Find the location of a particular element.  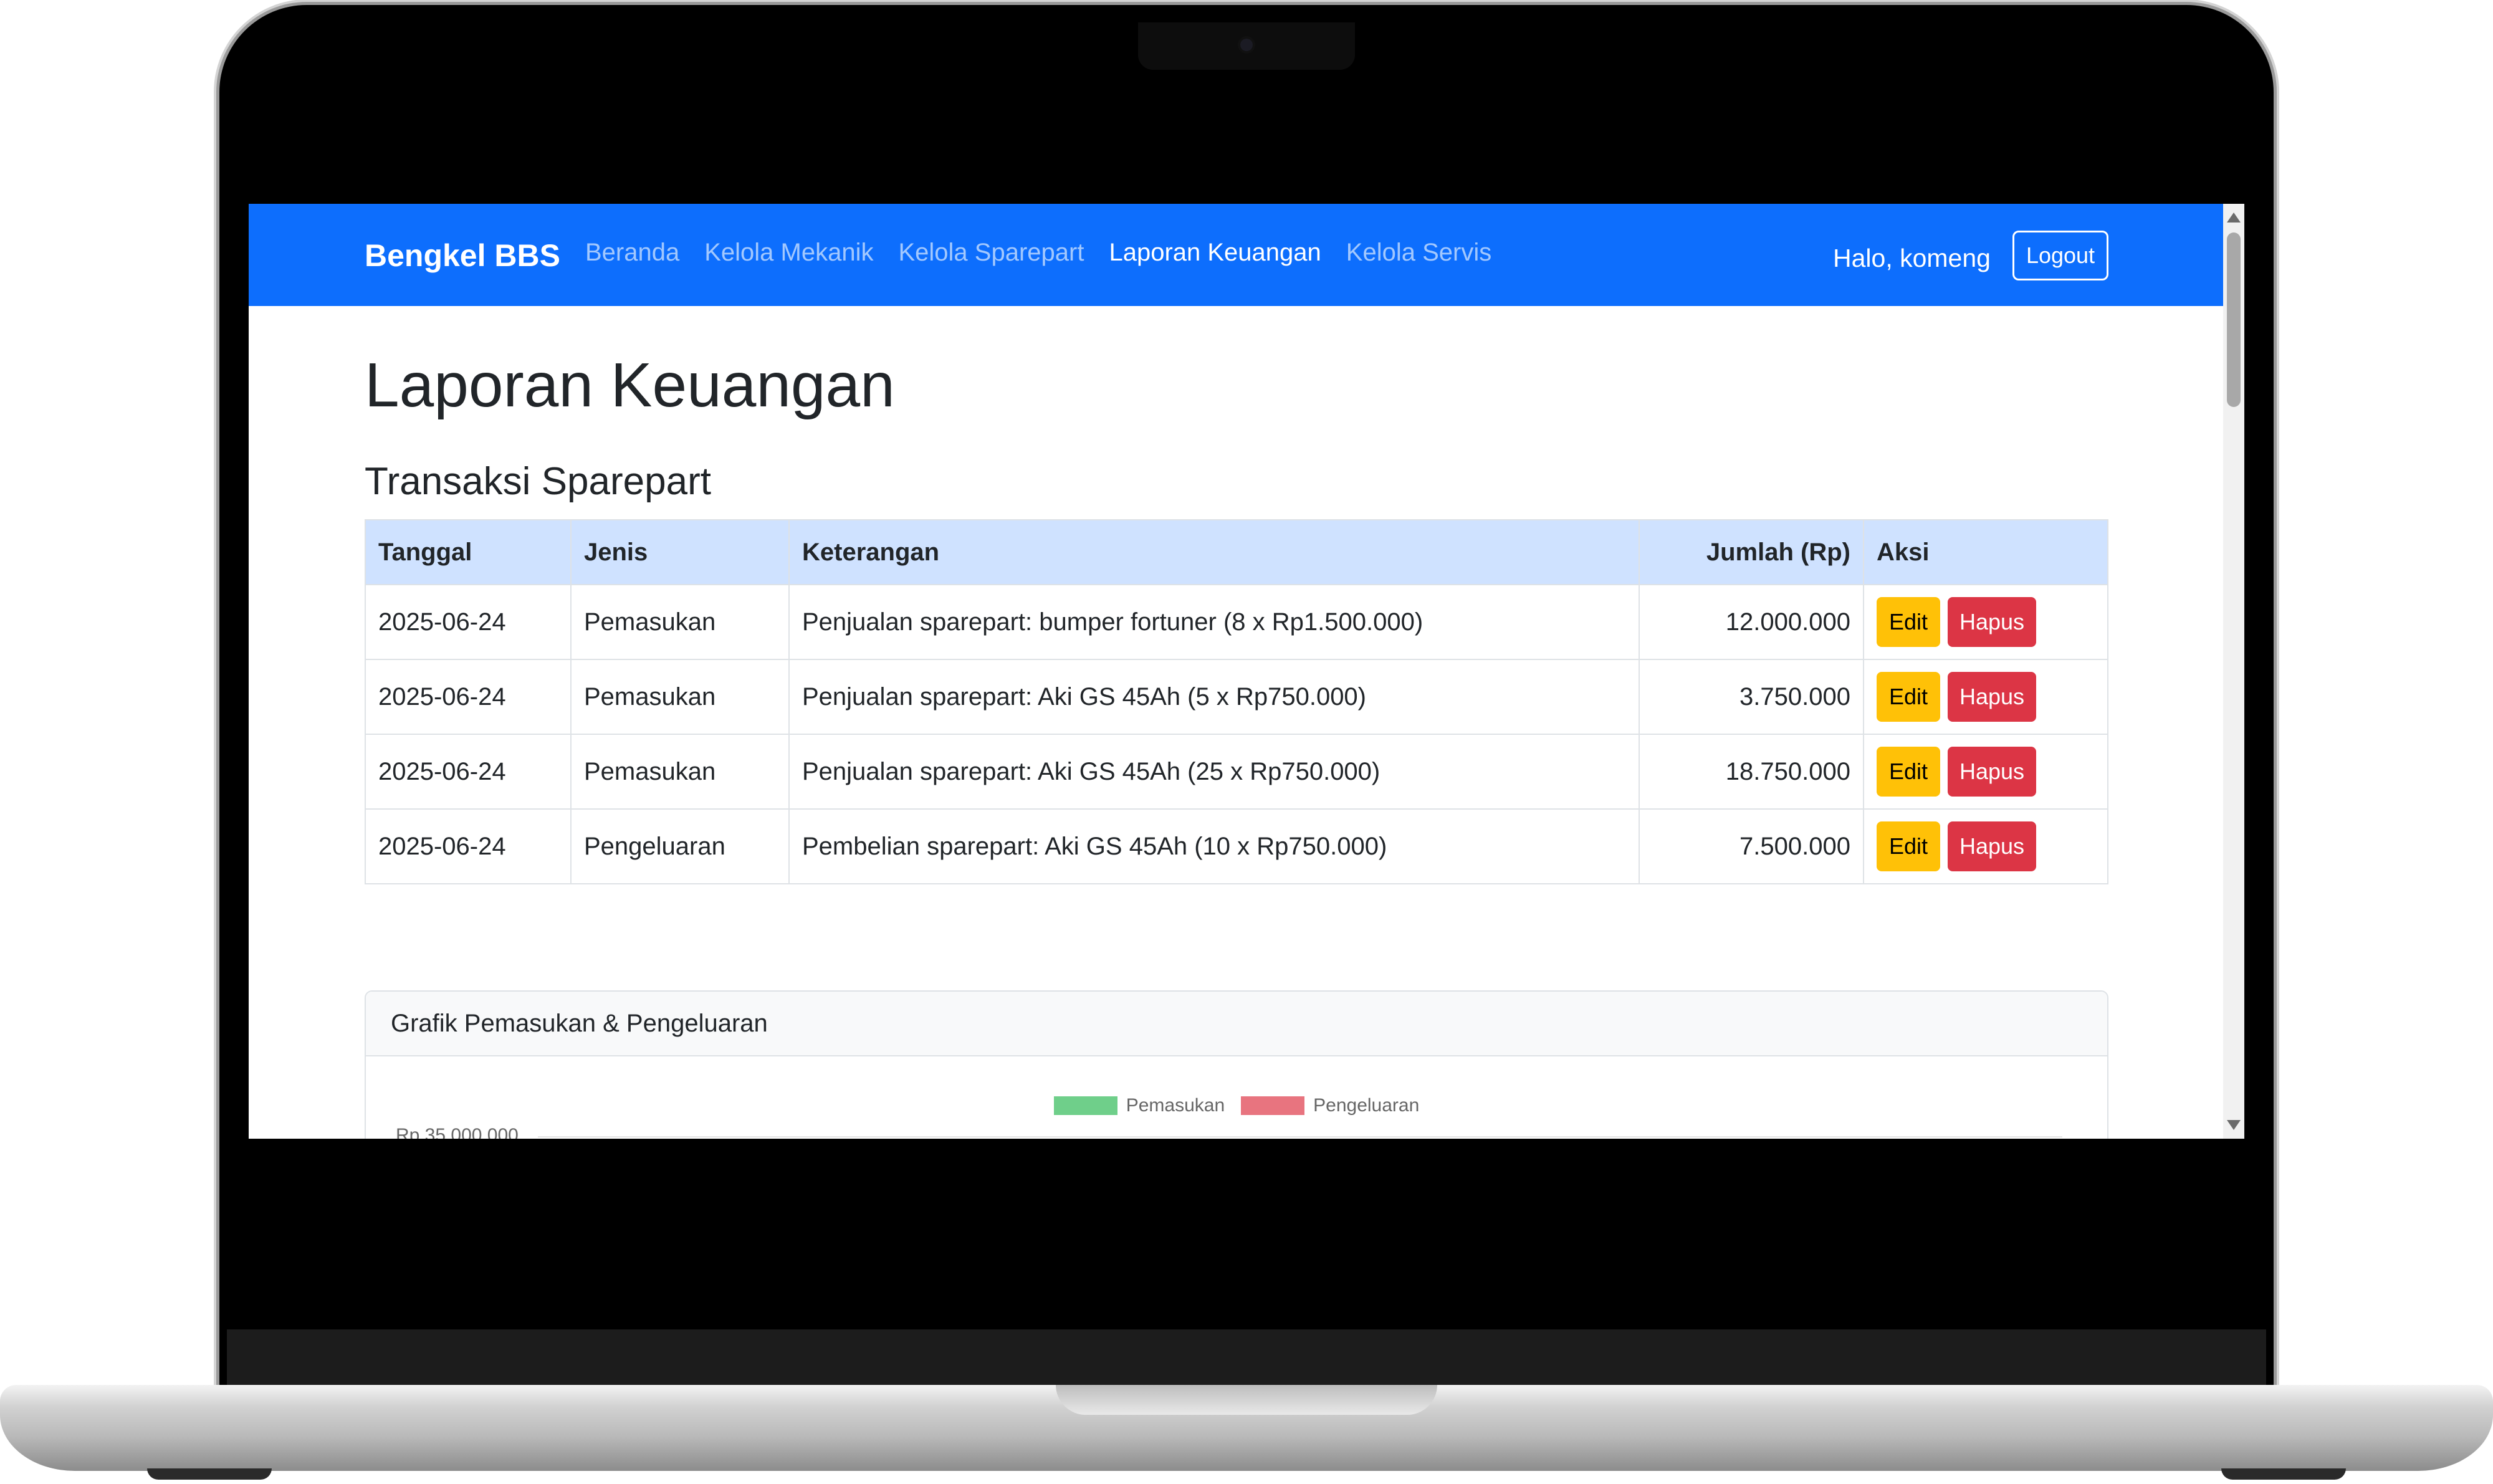

camera-icon is located at coordinates (1246, 45).